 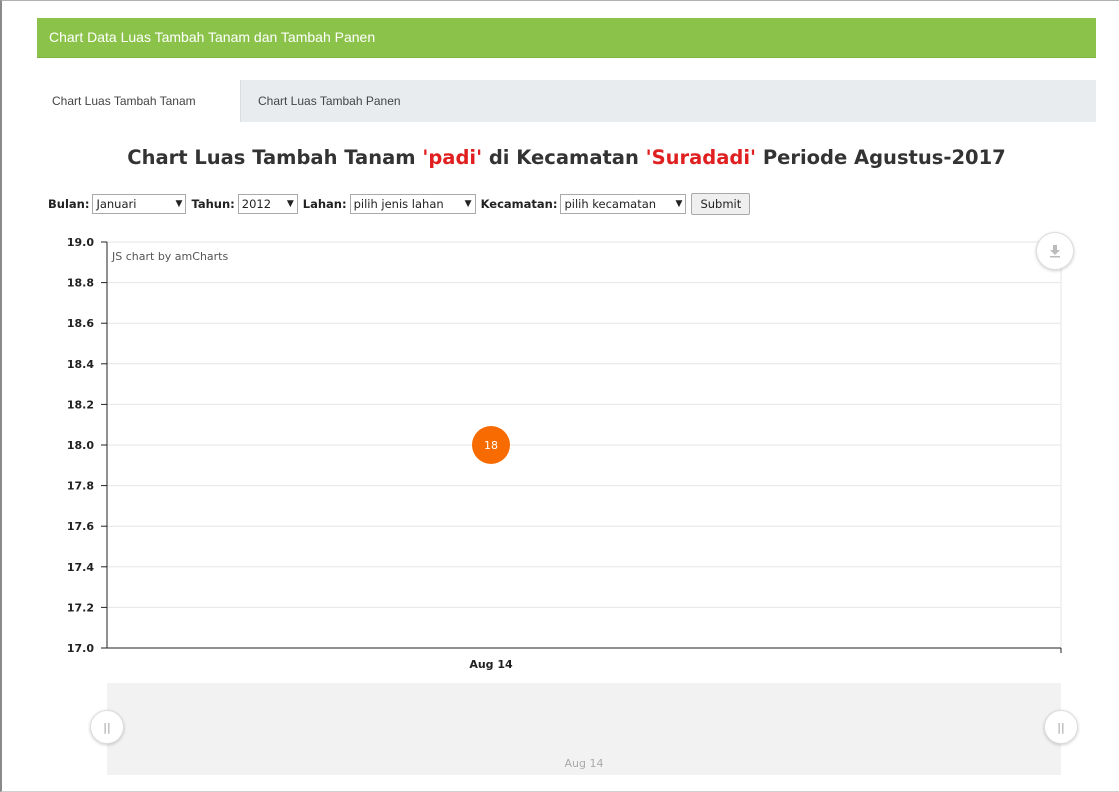 I want to click on y-tick-label: 18.8, so click(x=80, y=283).